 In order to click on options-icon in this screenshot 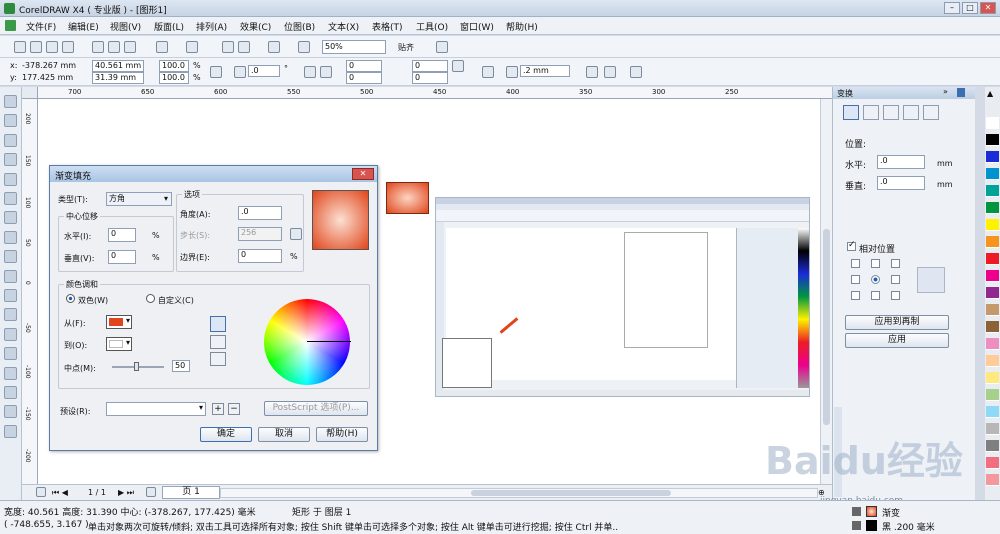, I will do `click(442, 47)`.